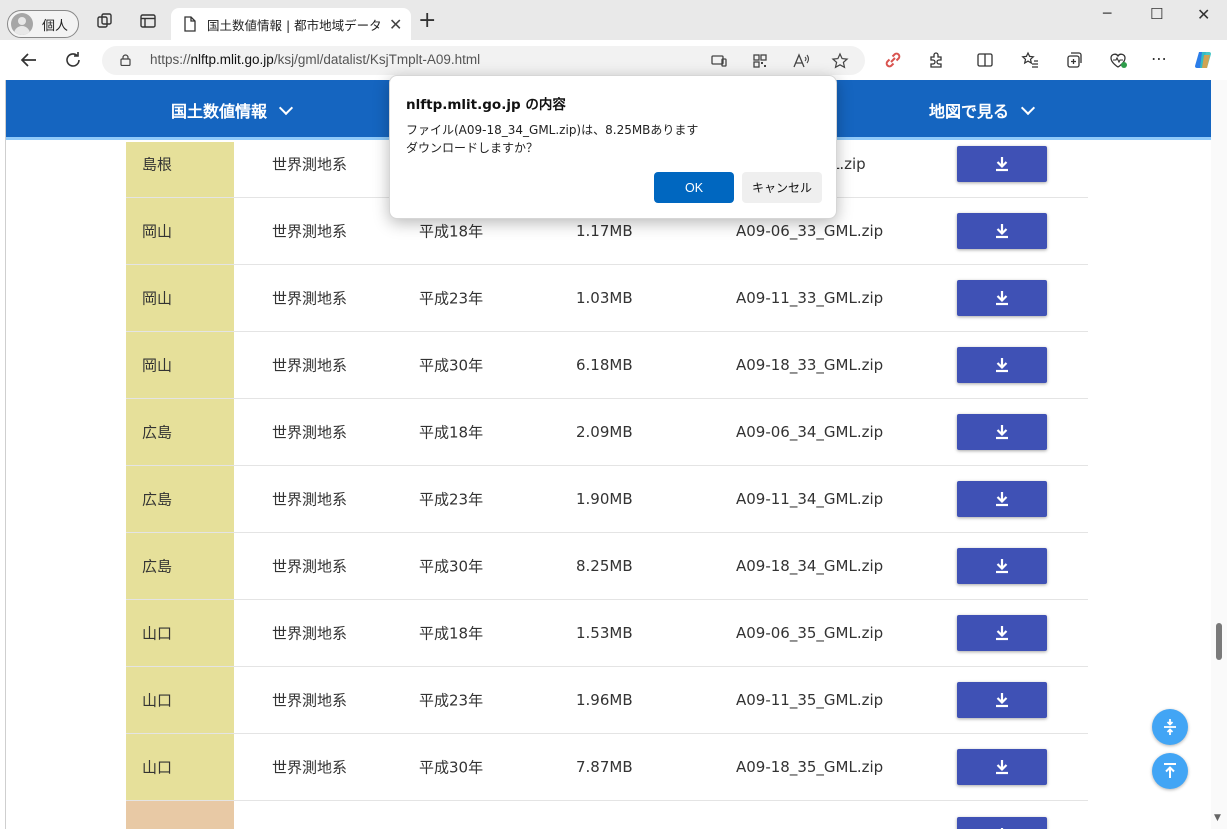  I want to click on nav-menu-map: 地図で見る, so click(982, 110).